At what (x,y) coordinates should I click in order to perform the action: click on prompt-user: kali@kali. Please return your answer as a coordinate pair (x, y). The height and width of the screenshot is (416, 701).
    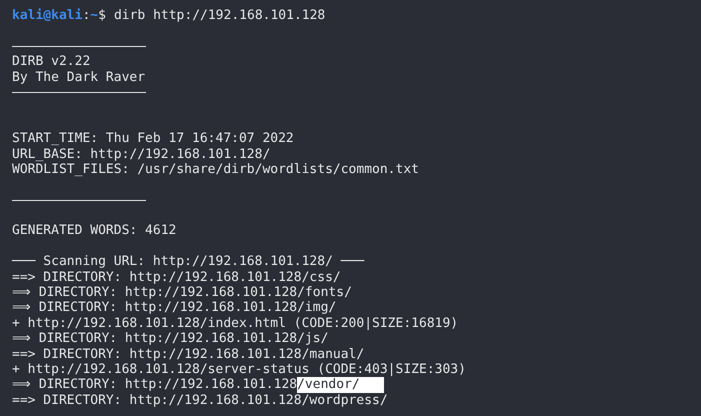
    Looking at the image, I should click on (47, 16).